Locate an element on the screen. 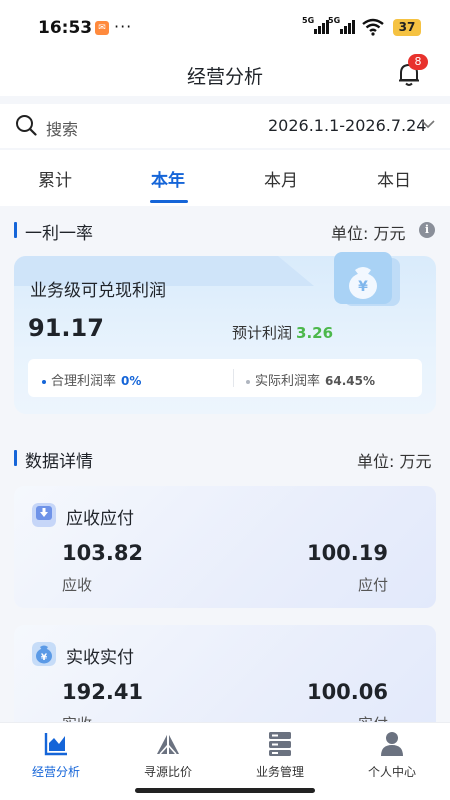 This screenshot has width=450, height=800. status-time: 16:53 is located at coordinates (65, 28).